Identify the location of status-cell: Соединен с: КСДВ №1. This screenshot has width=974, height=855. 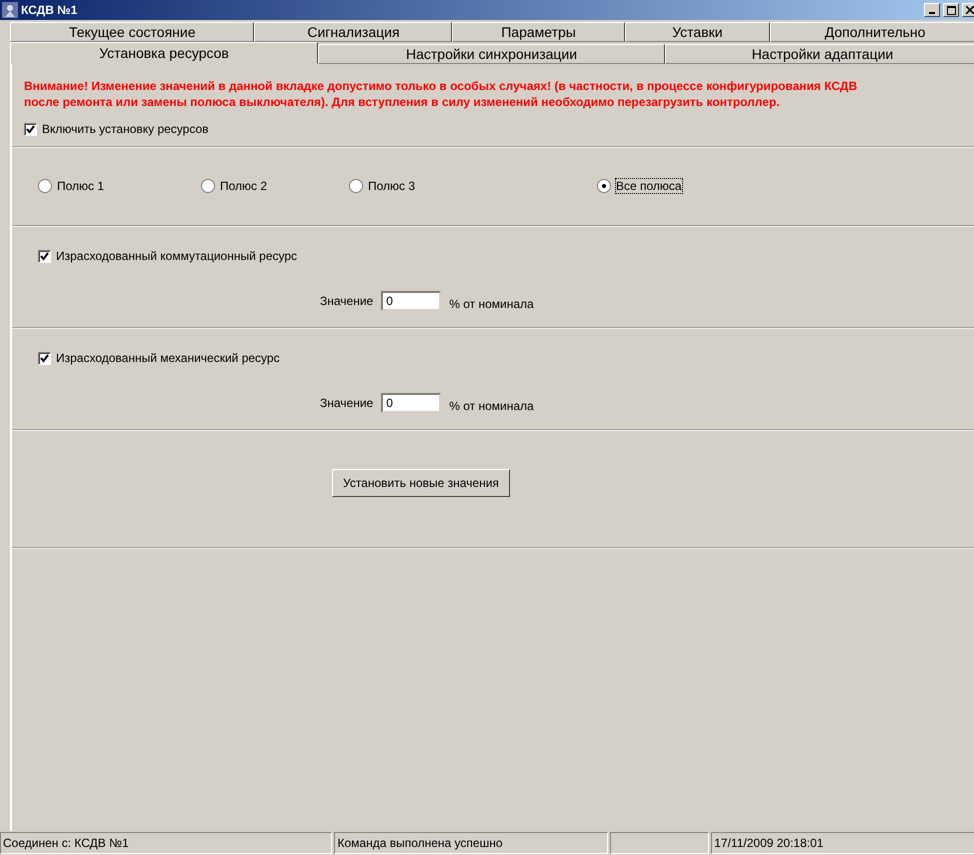
(166, 843).